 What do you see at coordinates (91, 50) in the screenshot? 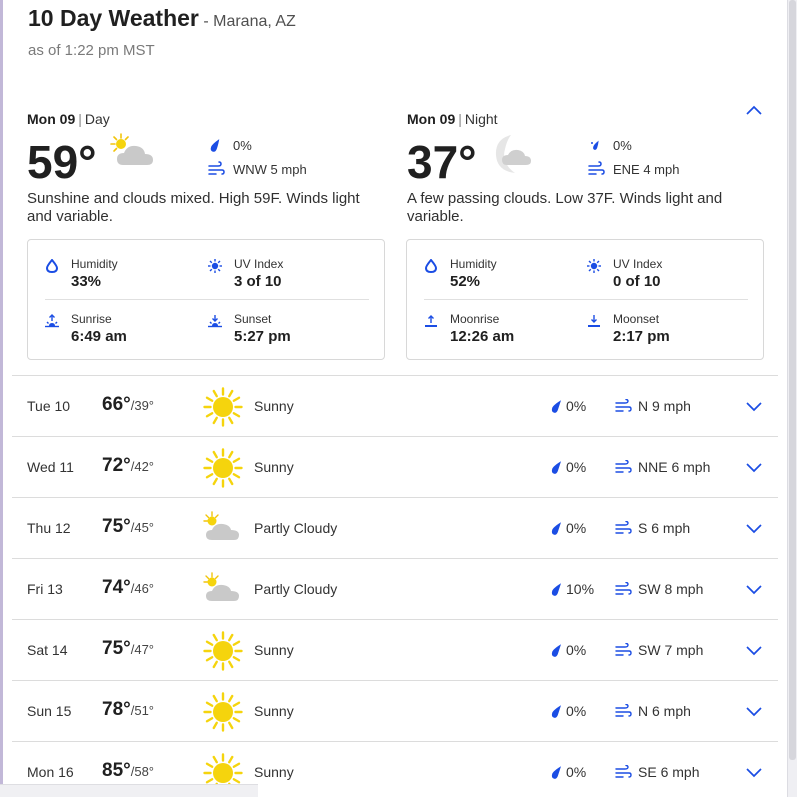
I see `updated-time: as of 1:22 pm MST` at bounding box center [91, 50].